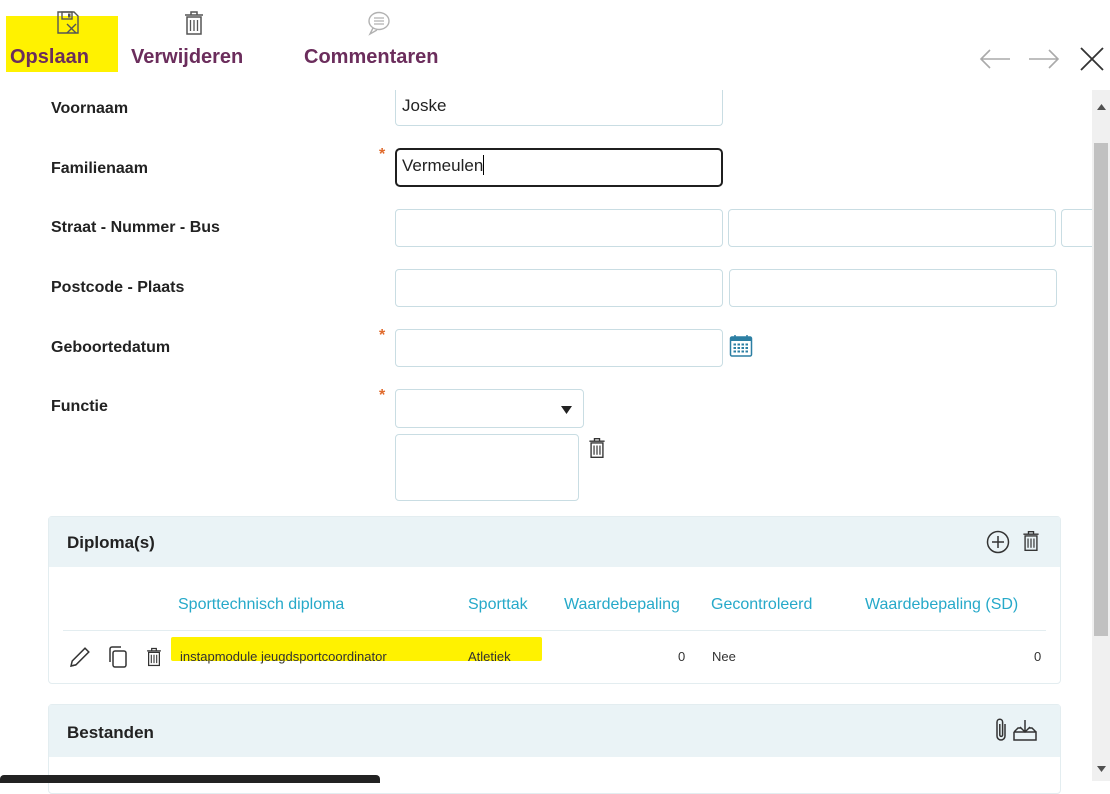 The image size is (1110, 794). Describe the element at coordinates (559, 228) in the screenshot. I see `straat-field` at that location.